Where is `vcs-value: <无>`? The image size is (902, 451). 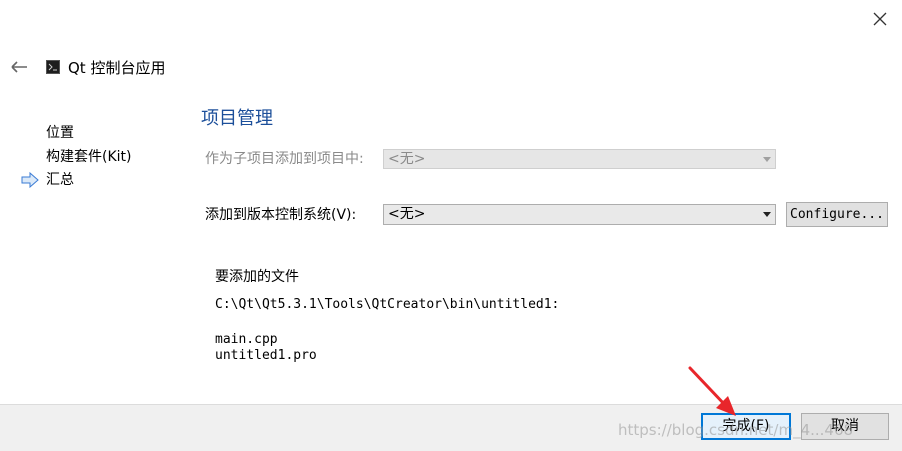 vcs-value: <无> is located at coordinates (407, 214).